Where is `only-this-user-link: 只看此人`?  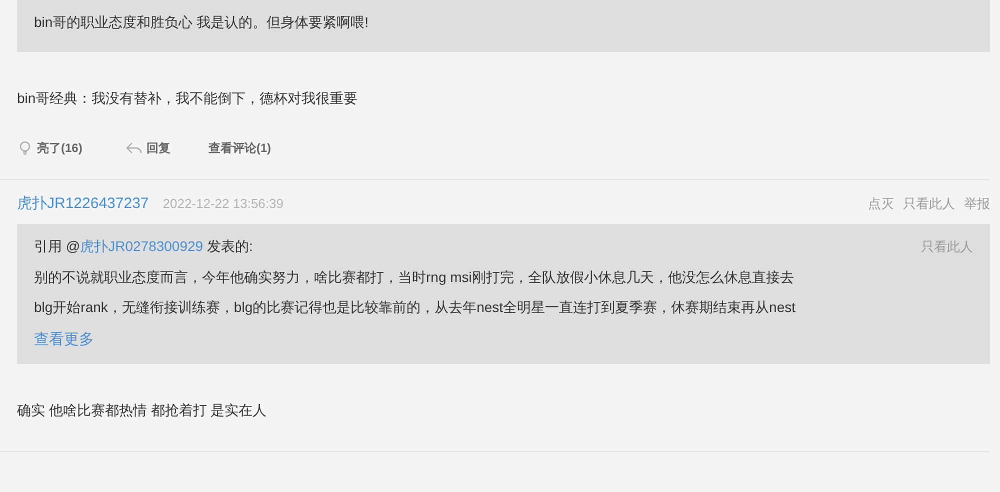 only-this-user-link: 只看此人 is located at coordinates (947, 246).